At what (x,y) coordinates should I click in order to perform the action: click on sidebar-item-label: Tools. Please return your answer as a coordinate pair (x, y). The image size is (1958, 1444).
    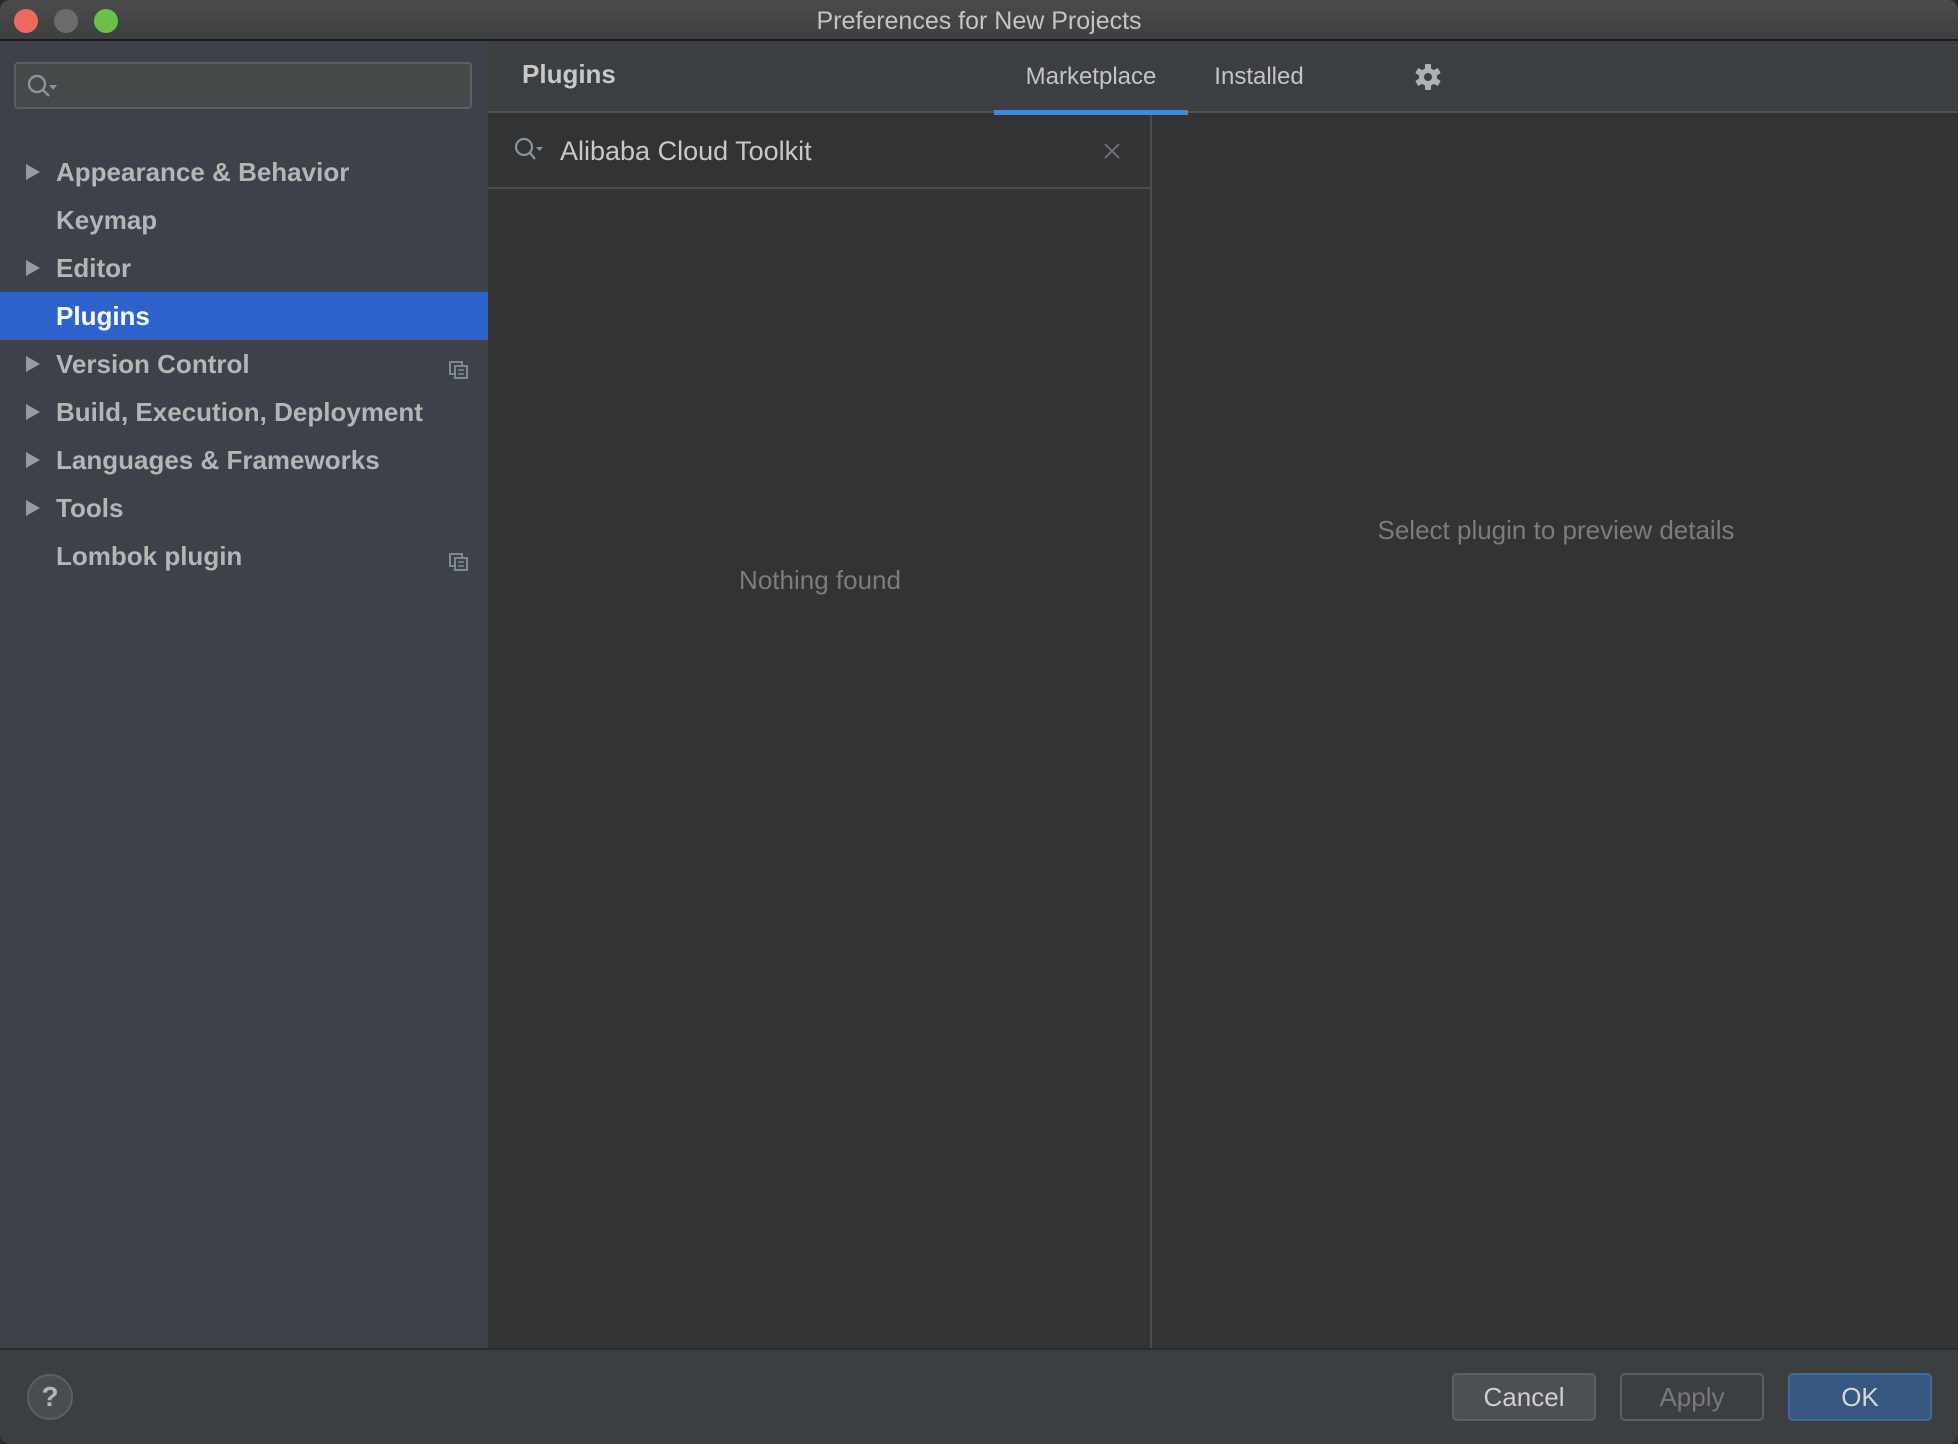
    Looking at the image, I should click on (90, 508).